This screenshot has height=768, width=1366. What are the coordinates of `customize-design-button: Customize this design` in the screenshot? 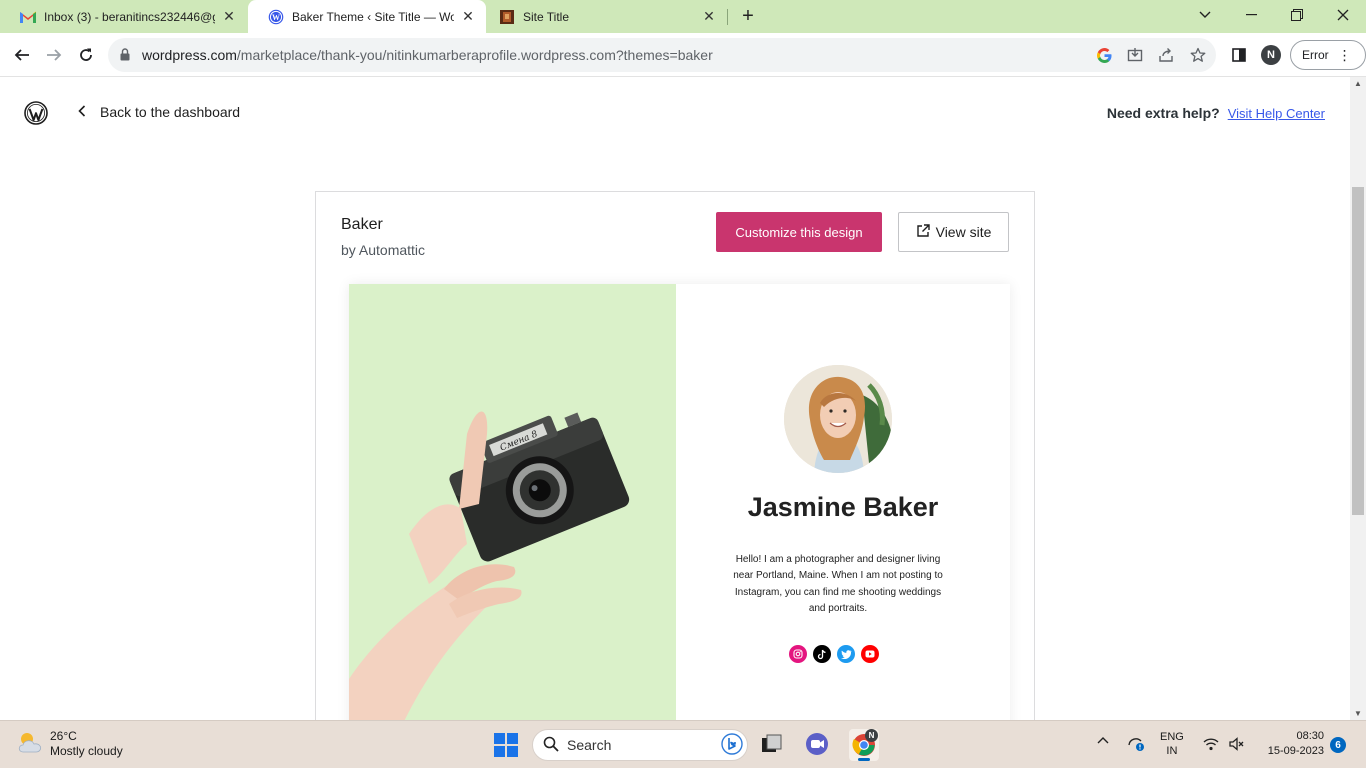 It's located at (799, 232).